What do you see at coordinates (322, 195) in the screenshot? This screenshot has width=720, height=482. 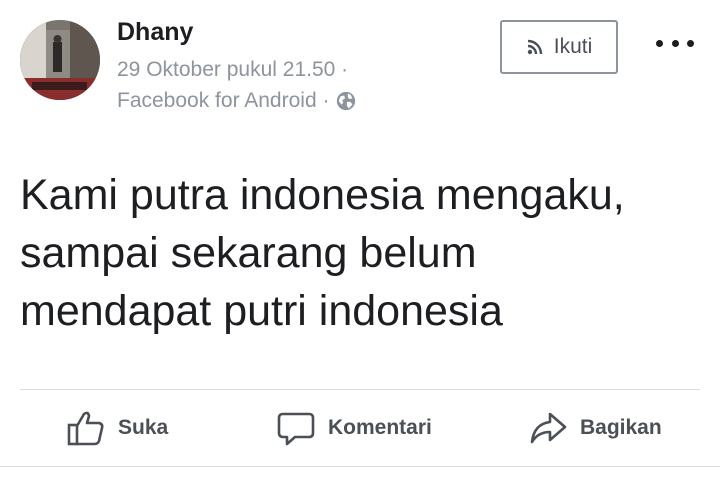 I see `post-text-line: Kami putra indonesia mengaku,` at bounding box center [322, 195].